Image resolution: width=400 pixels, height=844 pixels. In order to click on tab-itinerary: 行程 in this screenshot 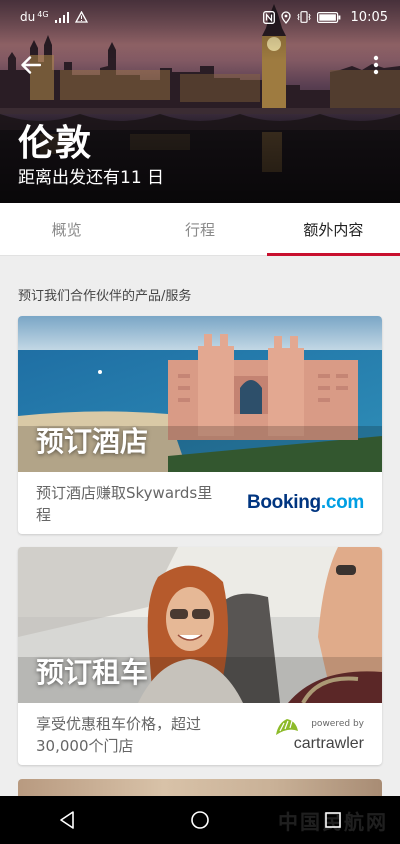, I will do `click(199, 229)`.